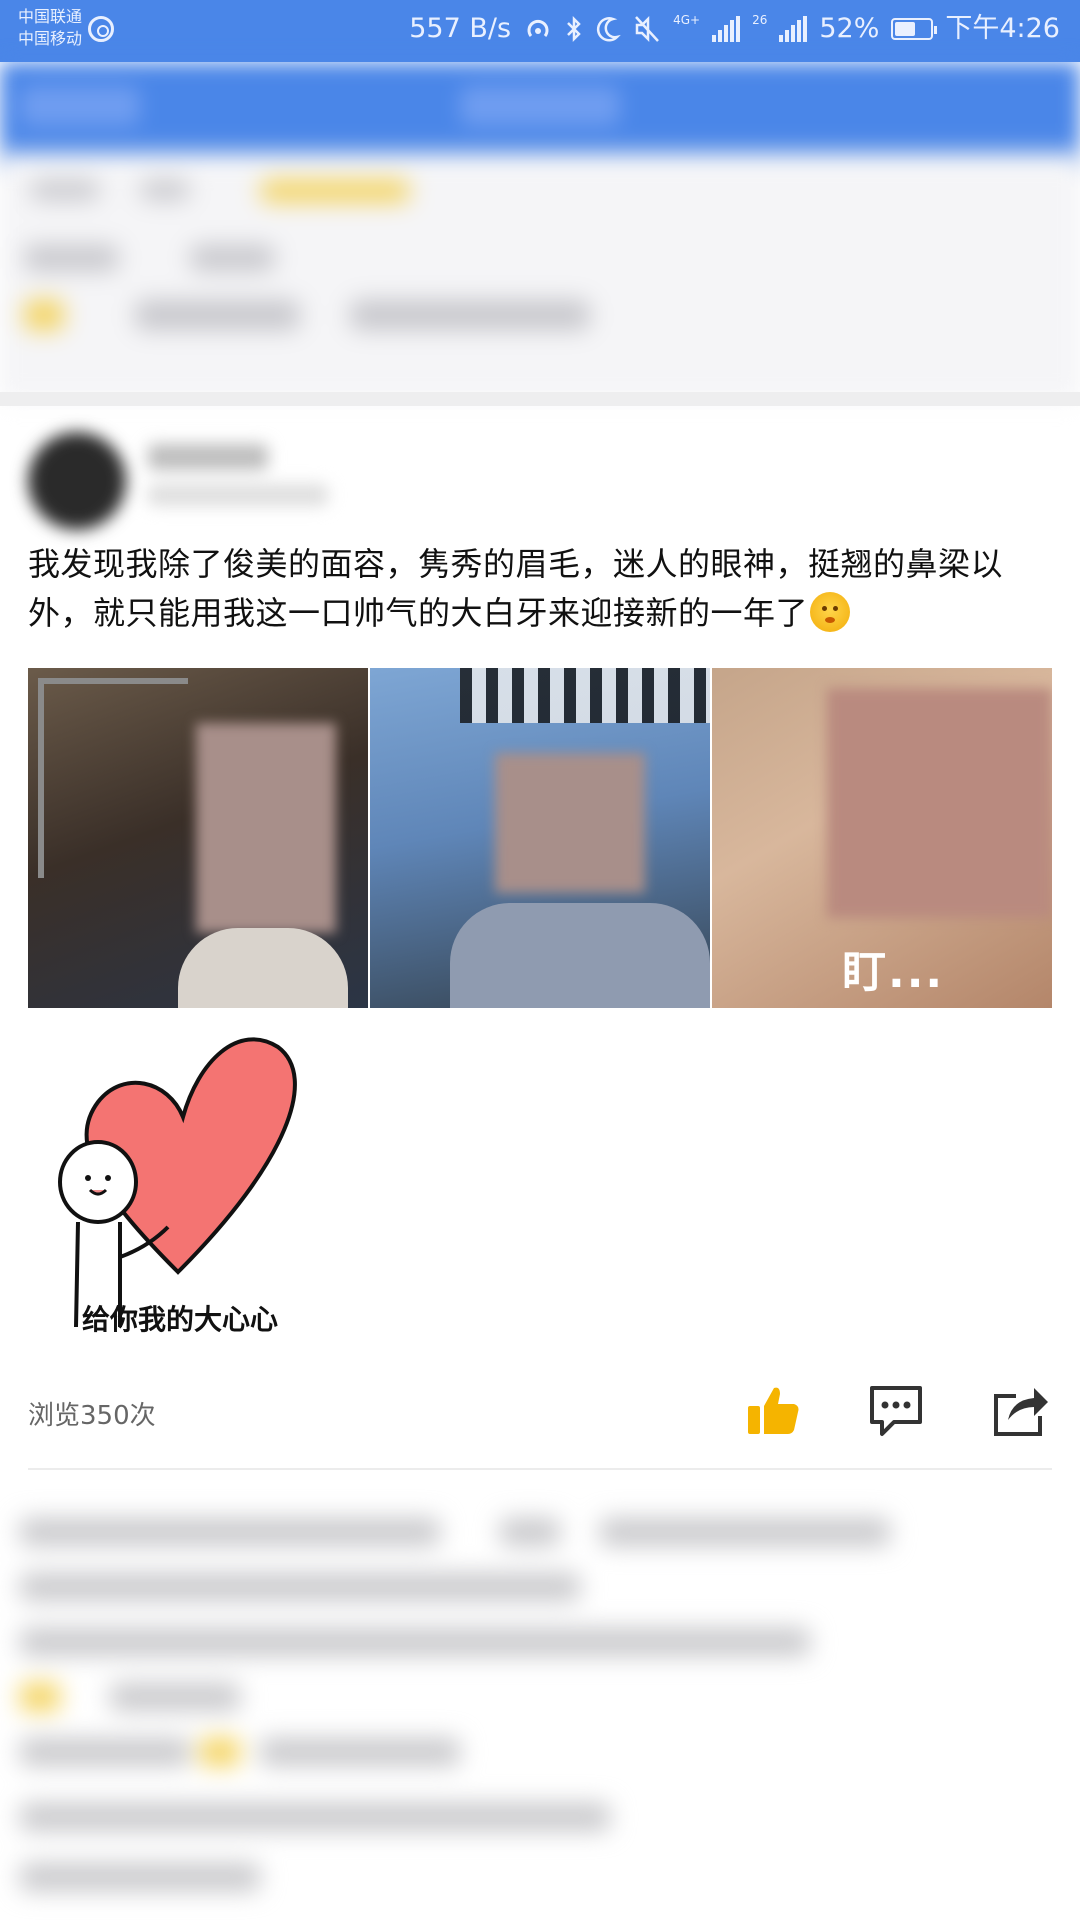 The height and width of the screenshot is (1920, 1080). What do you see at coordinates (238, 495) in the screenshot?
I see `post-time-blurred` at bounding box center [238, 495].